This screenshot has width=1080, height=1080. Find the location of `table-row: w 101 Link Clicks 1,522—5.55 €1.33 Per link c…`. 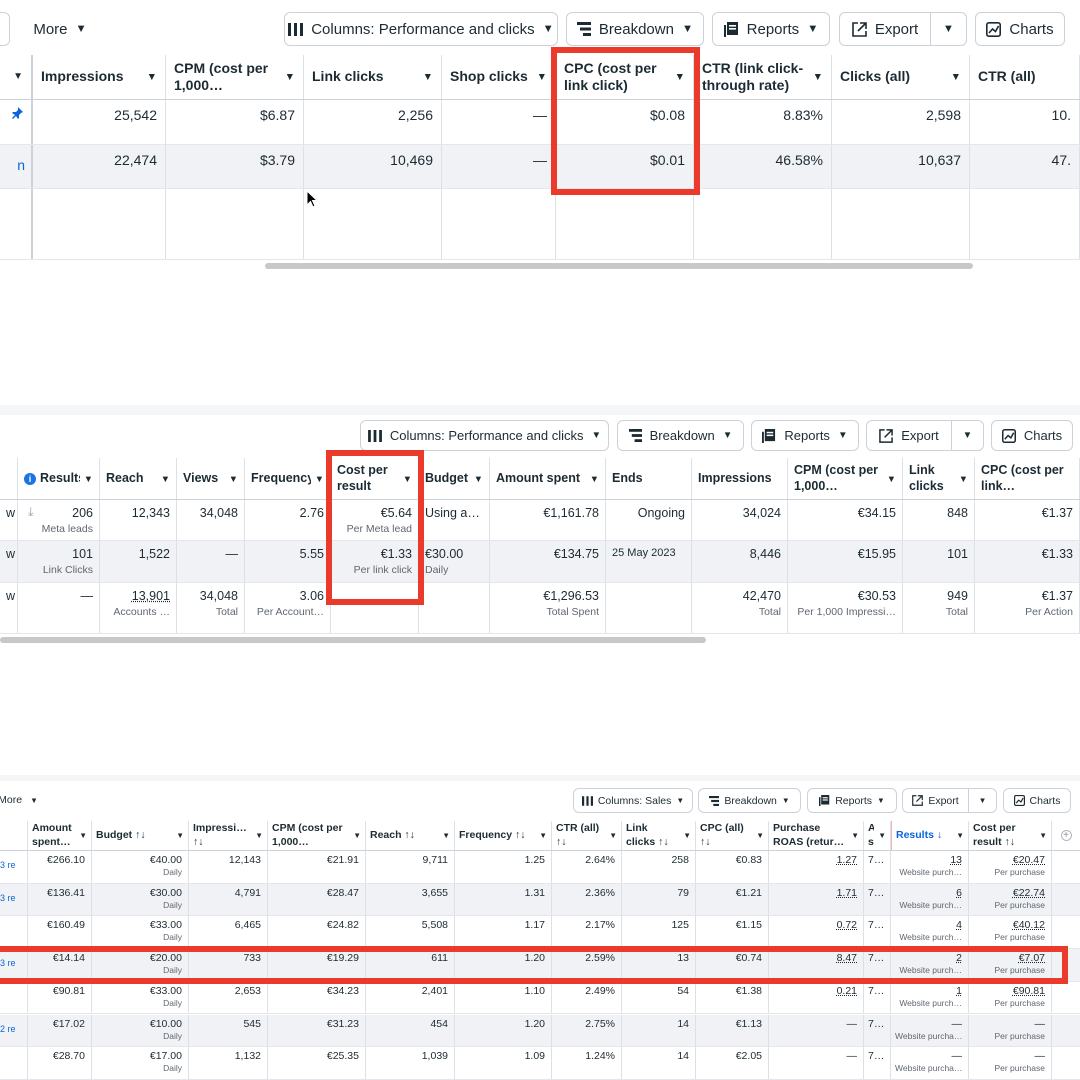

table-row: w 101 Link Clicks 1,522—5.55 €1.33 Per link c… is located at coordinates (540, 562).